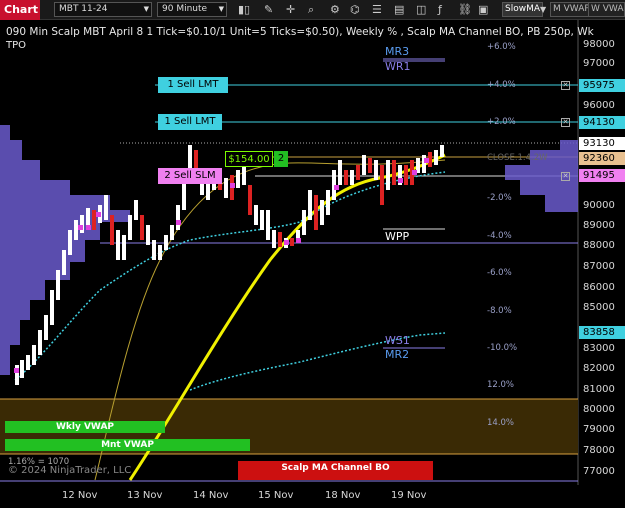  Describe the element at coordinates (599, 245) in the screenshot. I see `price-axis-label: 88000` at that location.